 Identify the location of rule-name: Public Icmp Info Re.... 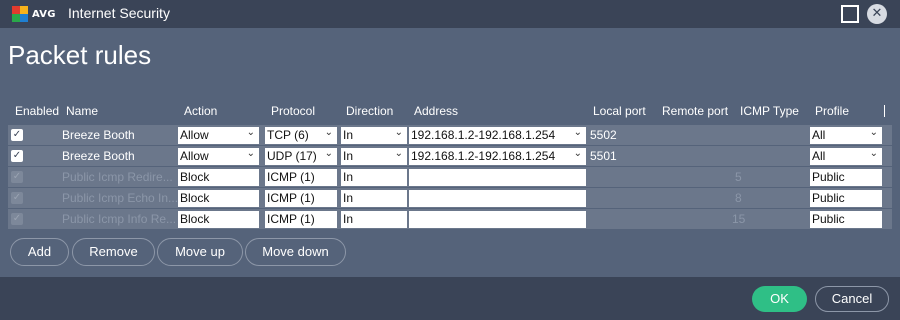
(119, 219).